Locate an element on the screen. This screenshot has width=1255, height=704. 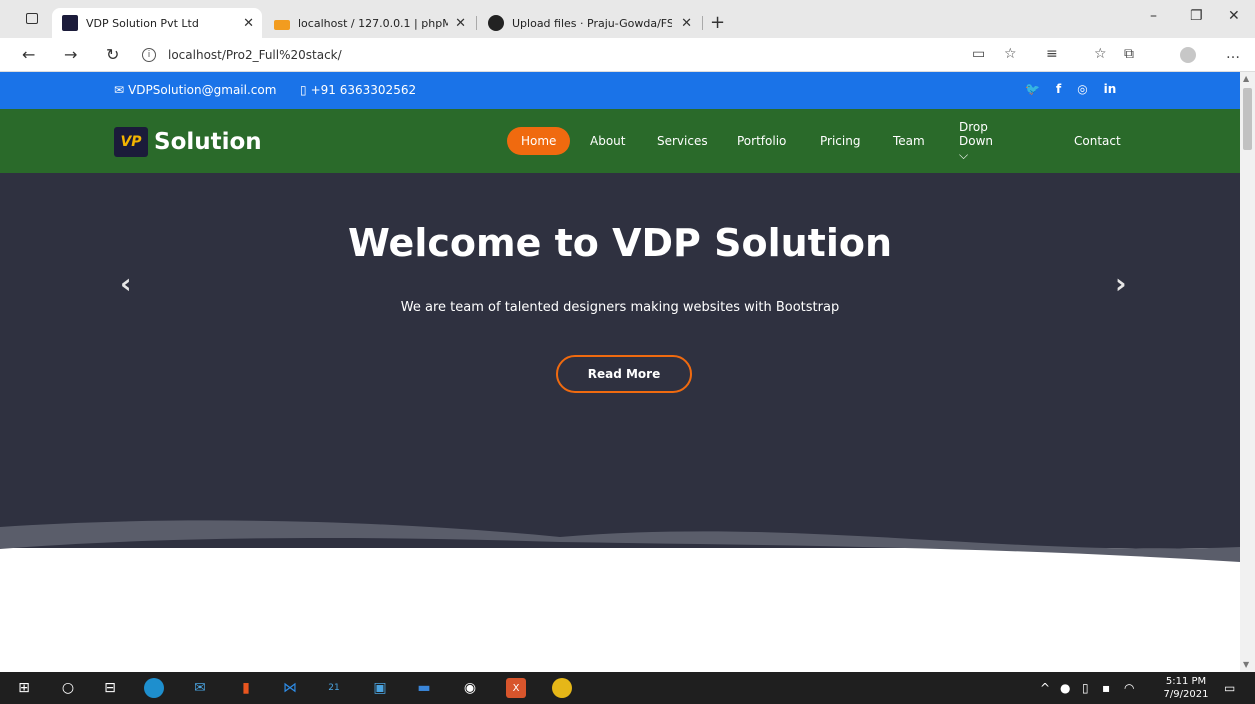
restore-icon: ❐ is located at coordinates (1196, 16).